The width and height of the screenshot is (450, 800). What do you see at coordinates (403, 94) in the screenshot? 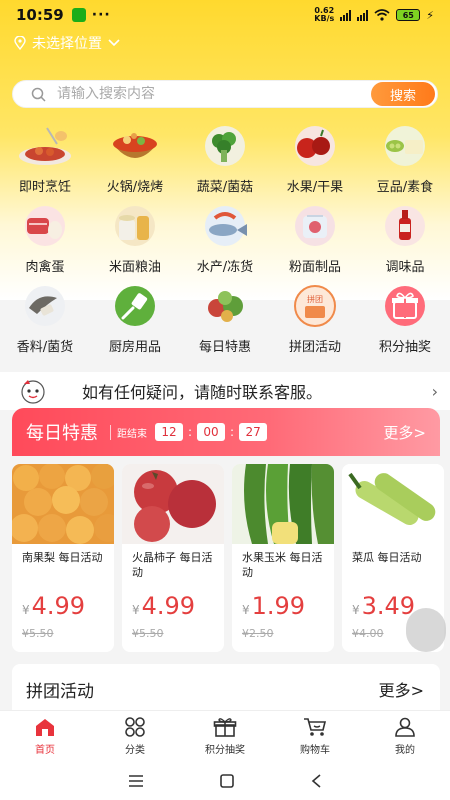
I see `search-button: 搜索` at bounding box center [403, 94].